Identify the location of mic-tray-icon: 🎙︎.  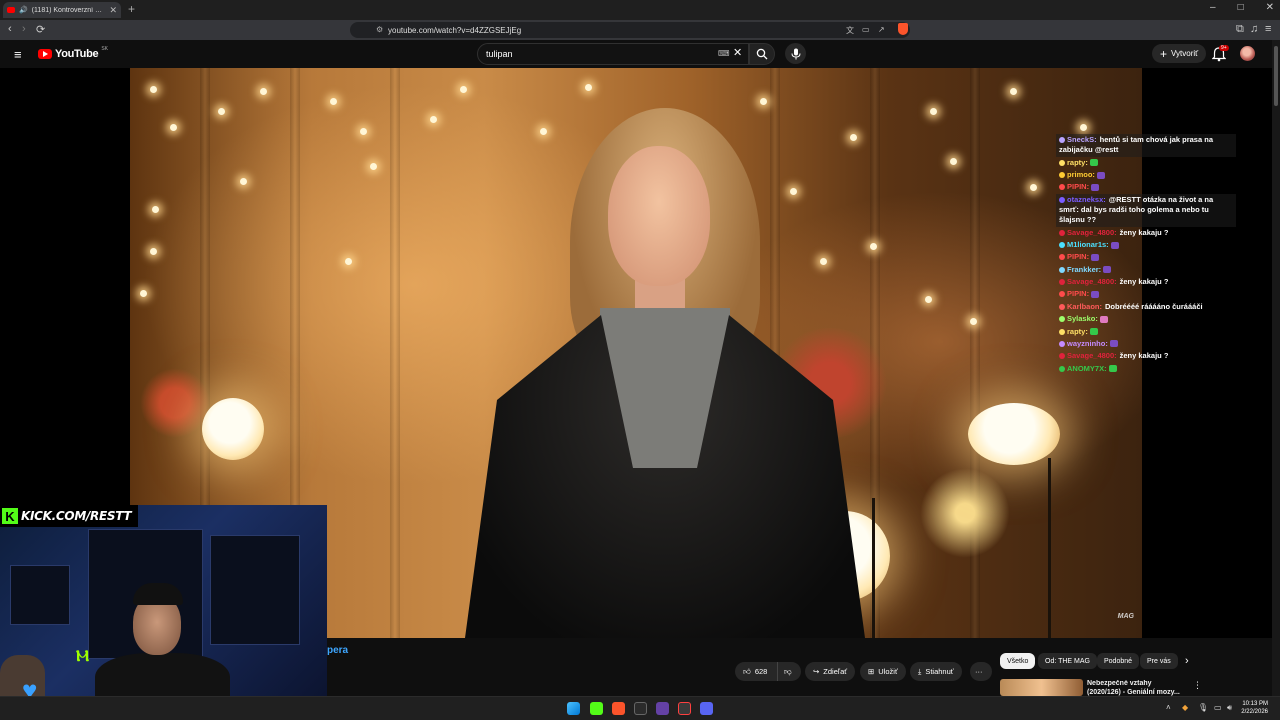
(1203, 707).